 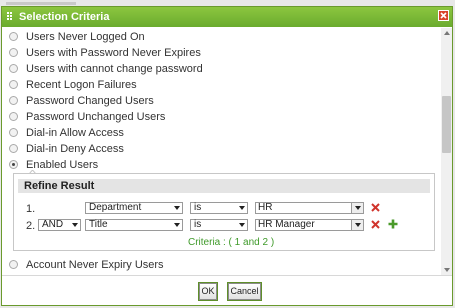 What do you see at coordinates (113, 53) in the screenshot?
I see `option-label: Users with Password Never Expires` at bounding box center [113, 53].